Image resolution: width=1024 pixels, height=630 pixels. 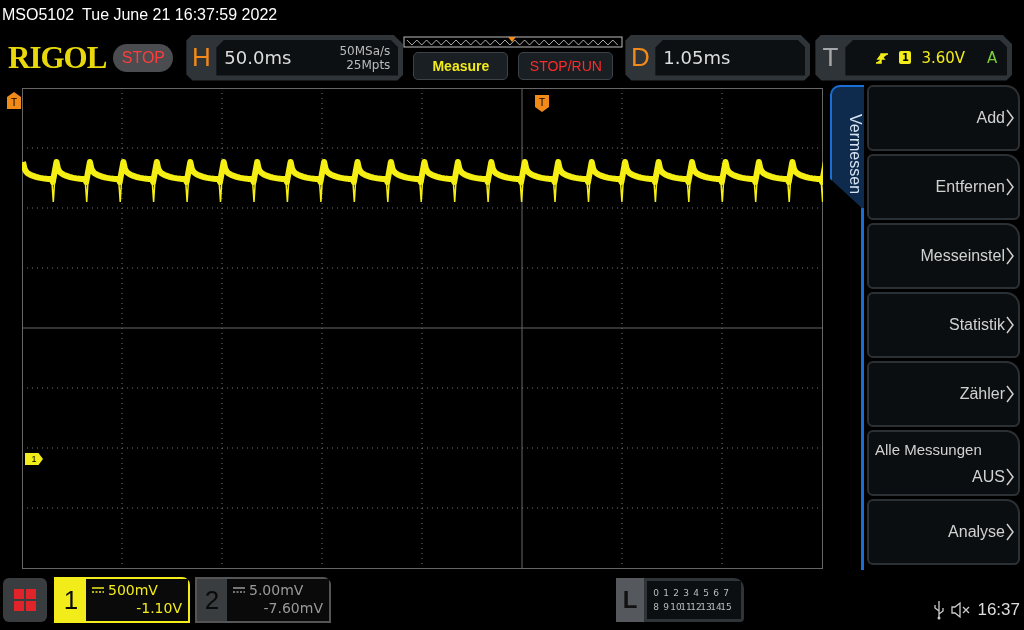 What do you see at coordinates (726, 607) in the screenshot?
I see `digital-channel-number: 15` at bounding box center [726, 607].